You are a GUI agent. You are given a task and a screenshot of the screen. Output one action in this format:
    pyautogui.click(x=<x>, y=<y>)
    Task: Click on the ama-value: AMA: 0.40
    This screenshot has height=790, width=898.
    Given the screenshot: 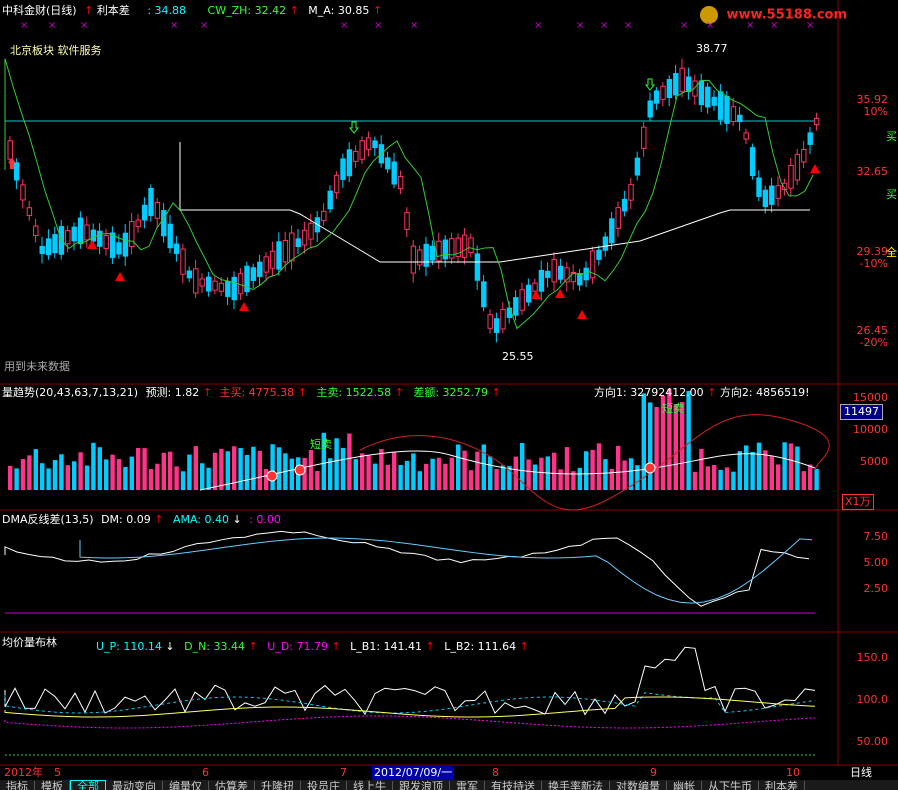 What is the action you would take?
    pyautogui.click(x=200, y=519)
    